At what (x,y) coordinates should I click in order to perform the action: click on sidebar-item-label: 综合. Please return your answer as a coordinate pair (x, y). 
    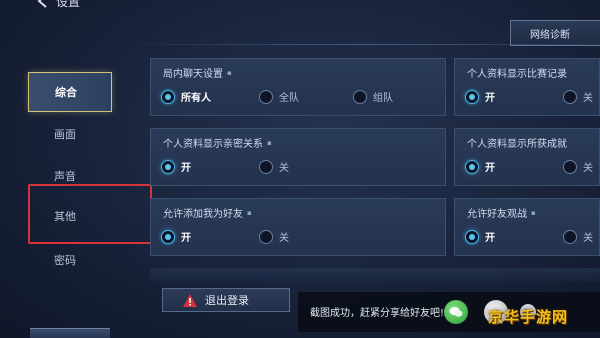
    Looking at the image, I should click on (66, 92).